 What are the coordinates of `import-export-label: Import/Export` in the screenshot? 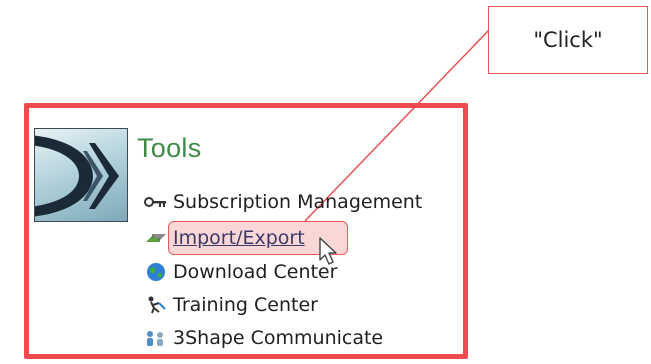 It's located at (239, 238).